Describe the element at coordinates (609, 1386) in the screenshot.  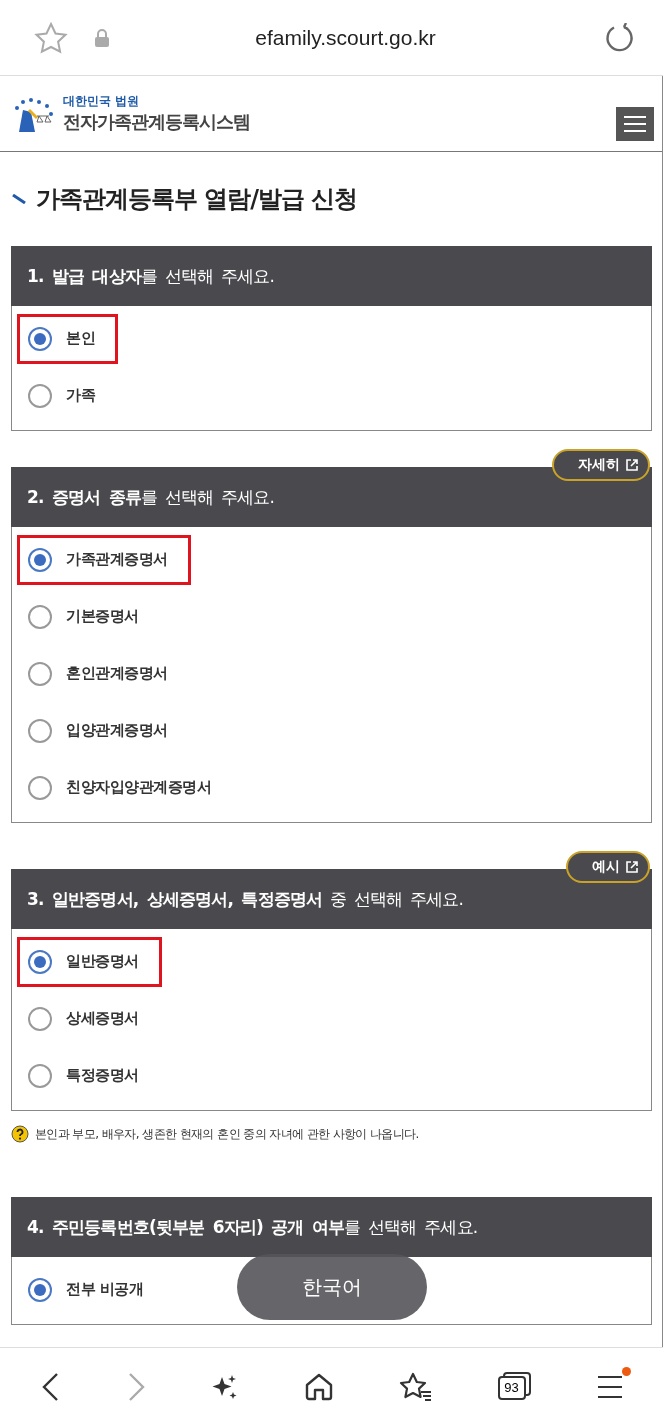
I see `menu-icon` at that location.